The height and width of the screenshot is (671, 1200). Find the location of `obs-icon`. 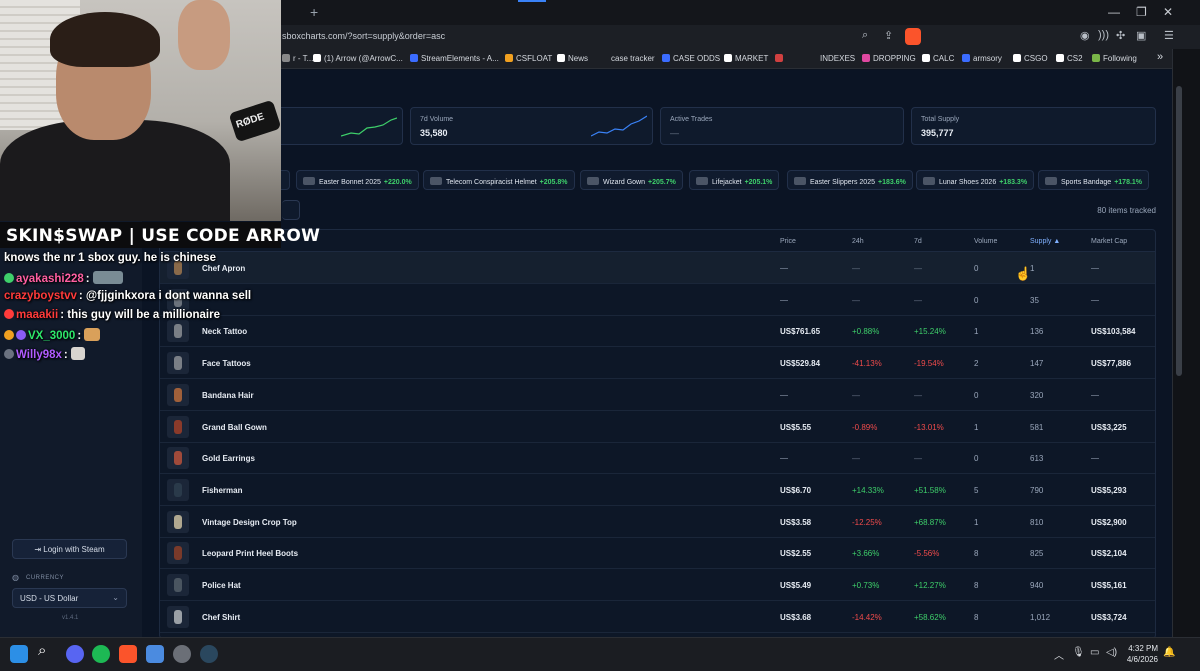

obs-icon is located at coordinates (182, 654).